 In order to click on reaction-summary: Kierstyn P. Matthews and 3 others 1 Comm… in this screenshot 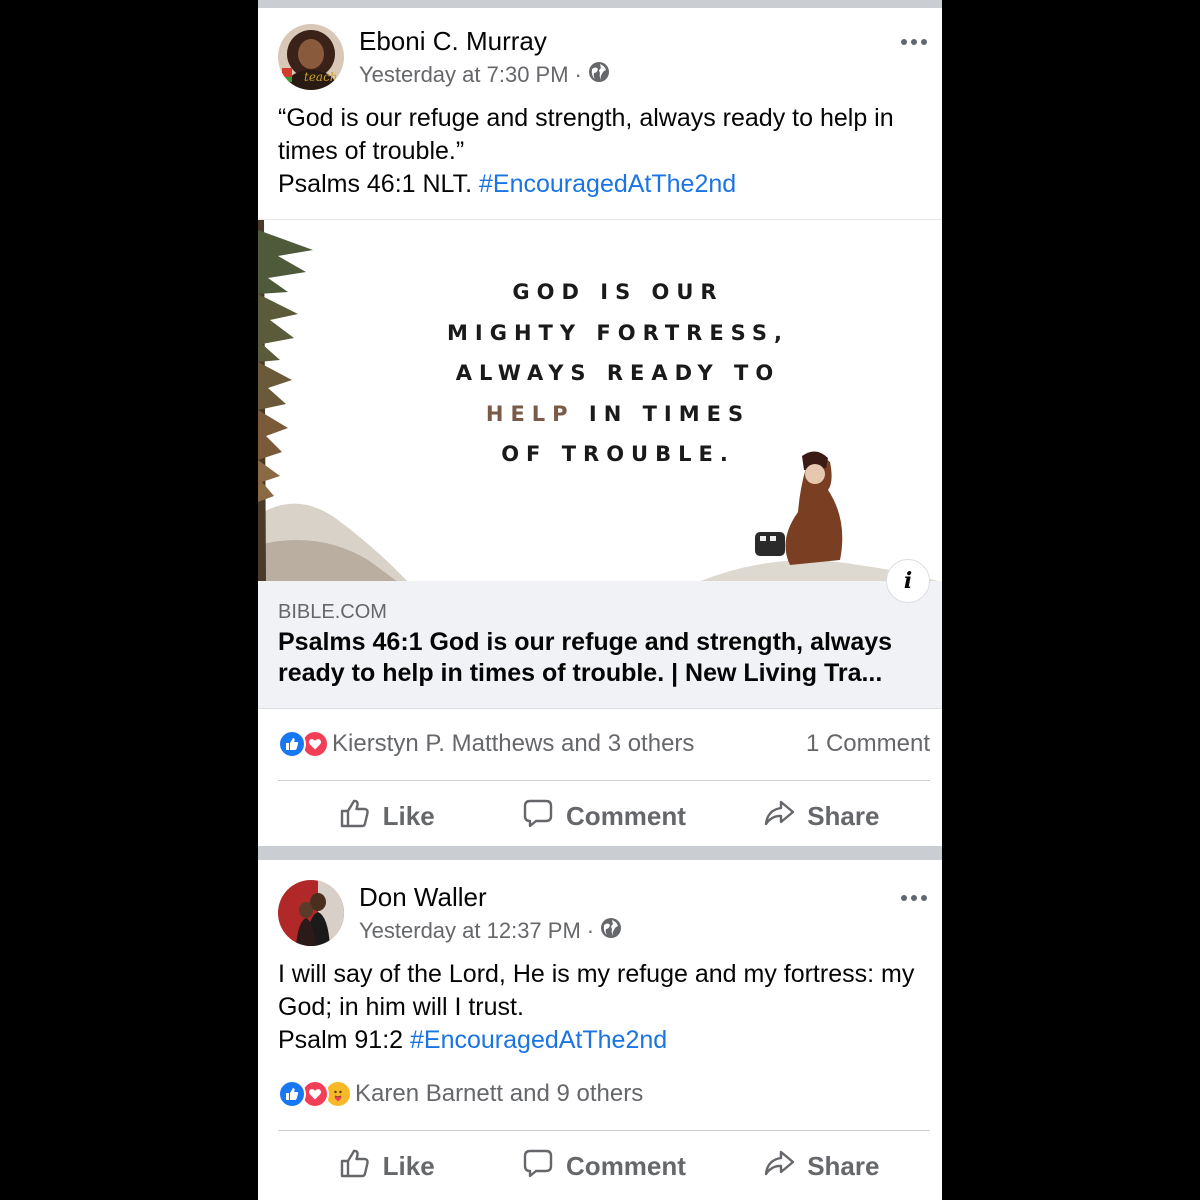, I will do `click(604, 744)`.